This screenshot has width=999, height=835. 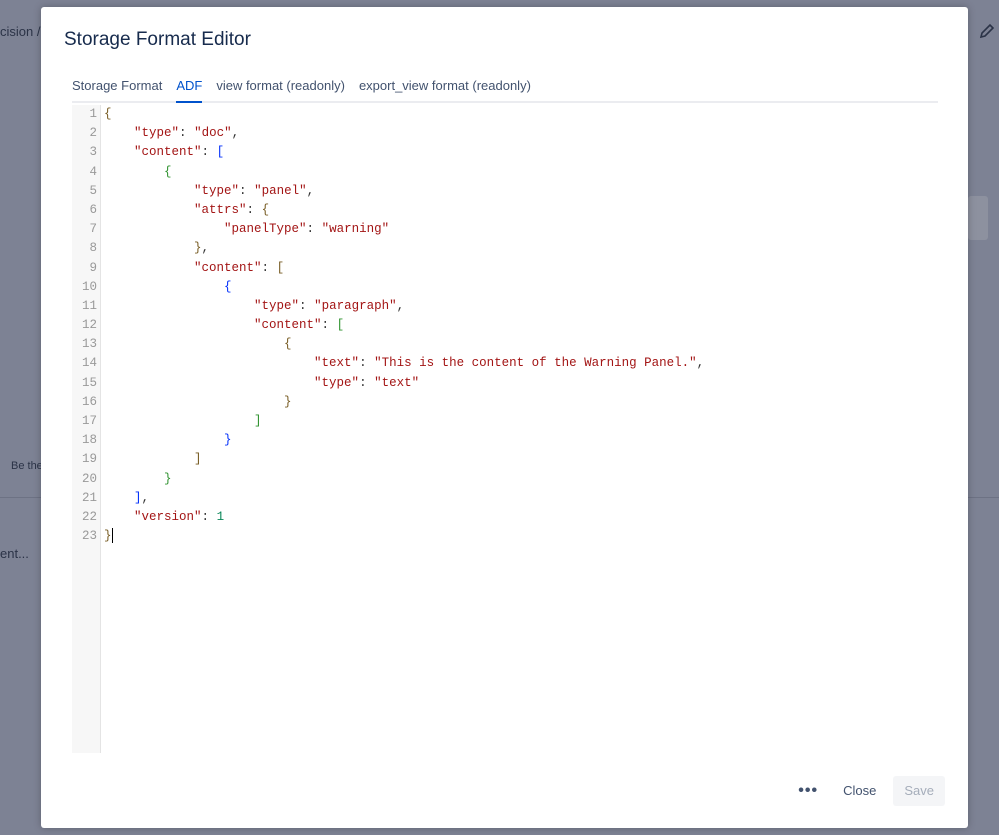 What do you see at coordinates (179, 516) in the screenshot?
I see `line-text: "version": 1` at bounding box center [179, 516].